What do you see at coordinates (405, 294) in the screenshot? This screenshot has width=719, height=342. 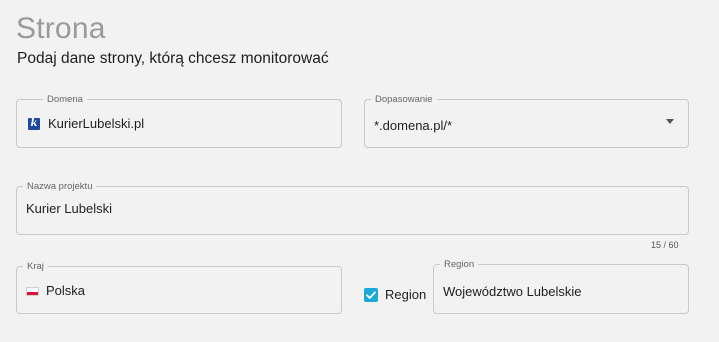 I see `region-checkbox-label: Region` at bounding box center [405, 294].